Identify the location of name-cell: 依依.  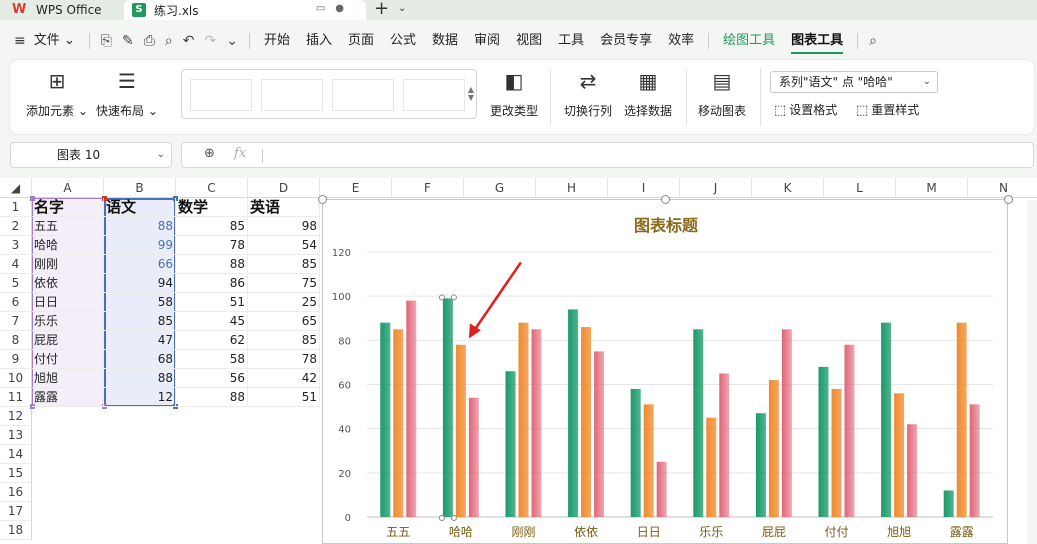
(68, 283).